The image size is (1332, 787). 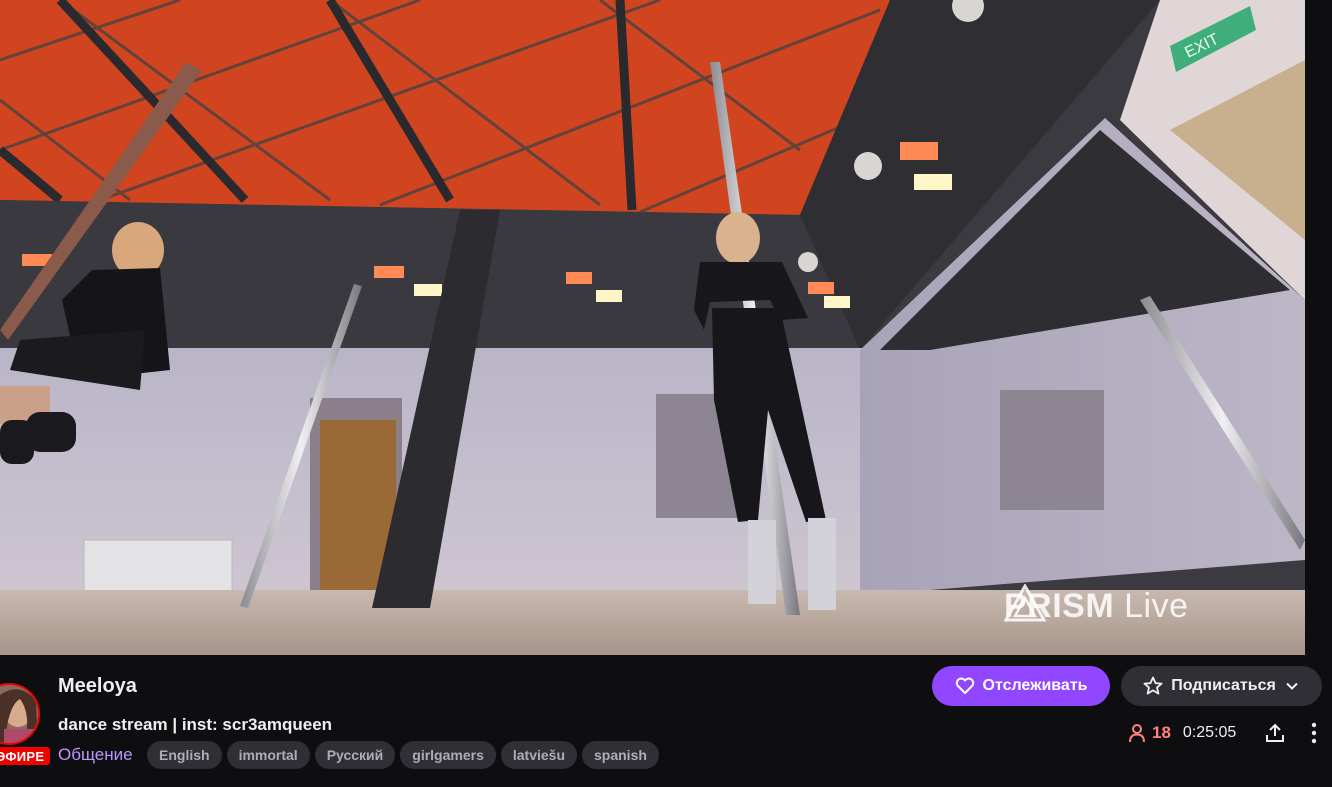 I want to click on share-button, so click(x=1275, y=733).